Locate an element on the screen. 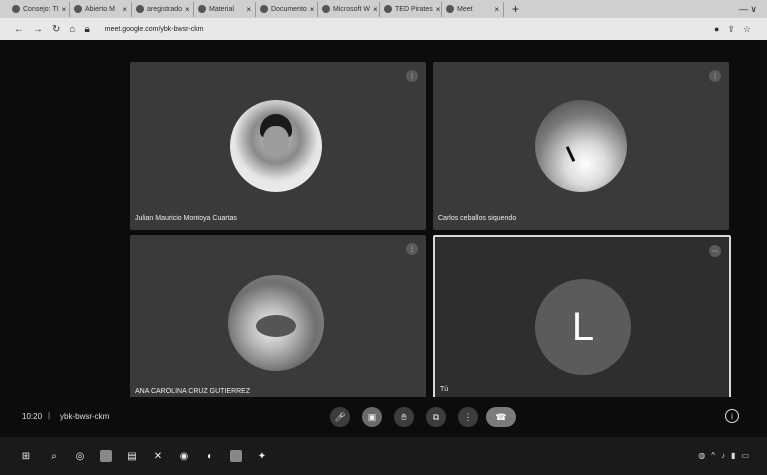  camera-off-icon: ▣ is located at coordinates (372, 416).